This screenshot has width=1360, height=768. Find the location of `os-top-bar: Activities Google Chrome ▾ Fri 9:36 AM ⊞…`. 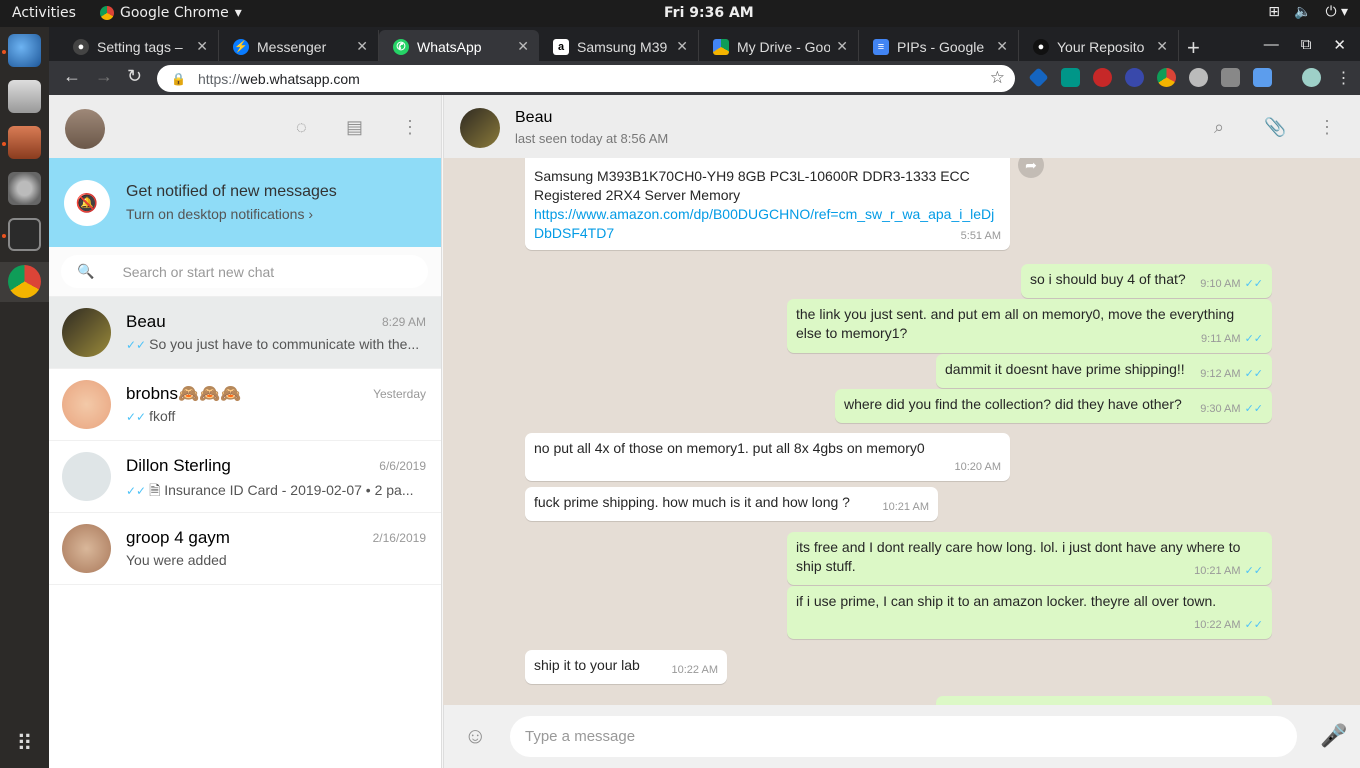

os-top-bar: Activities Google Chrome ▾ Fri 9:36 AM ⊞… is located at coordinates (680, 13).